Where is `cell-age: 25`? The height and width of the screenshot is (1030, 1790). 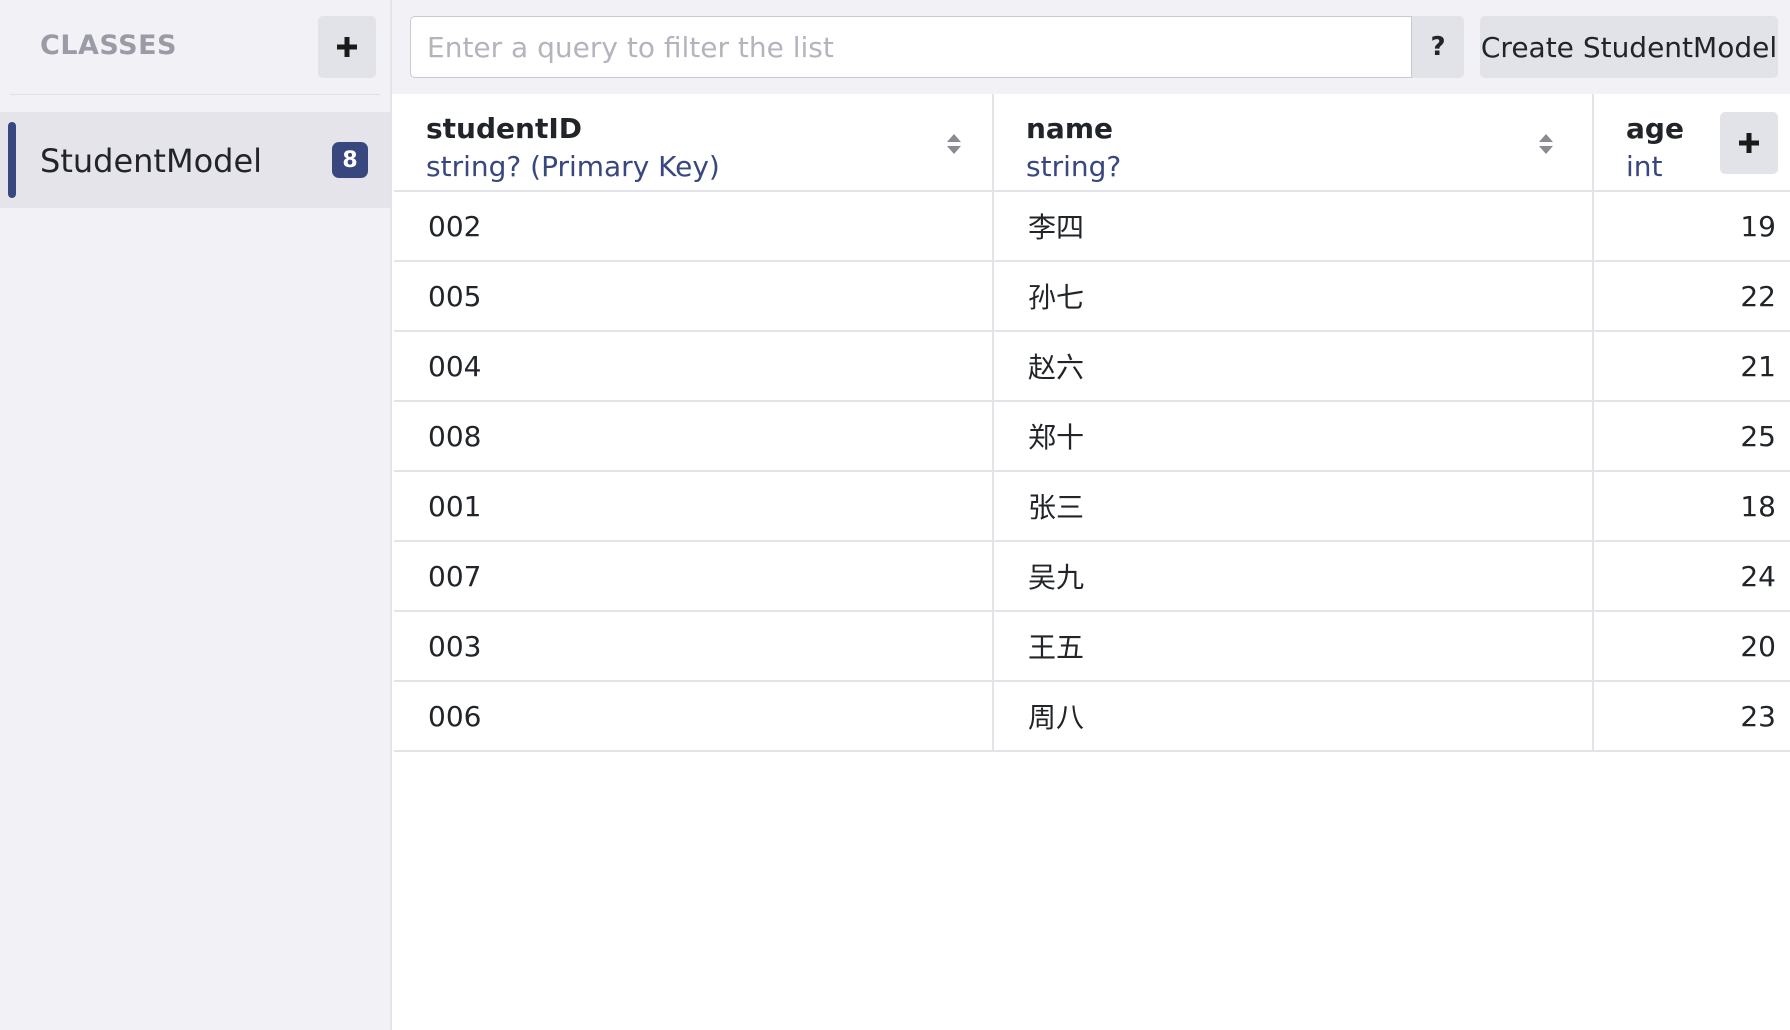 cell-age: 25 is located at coordinates (1686, 436).